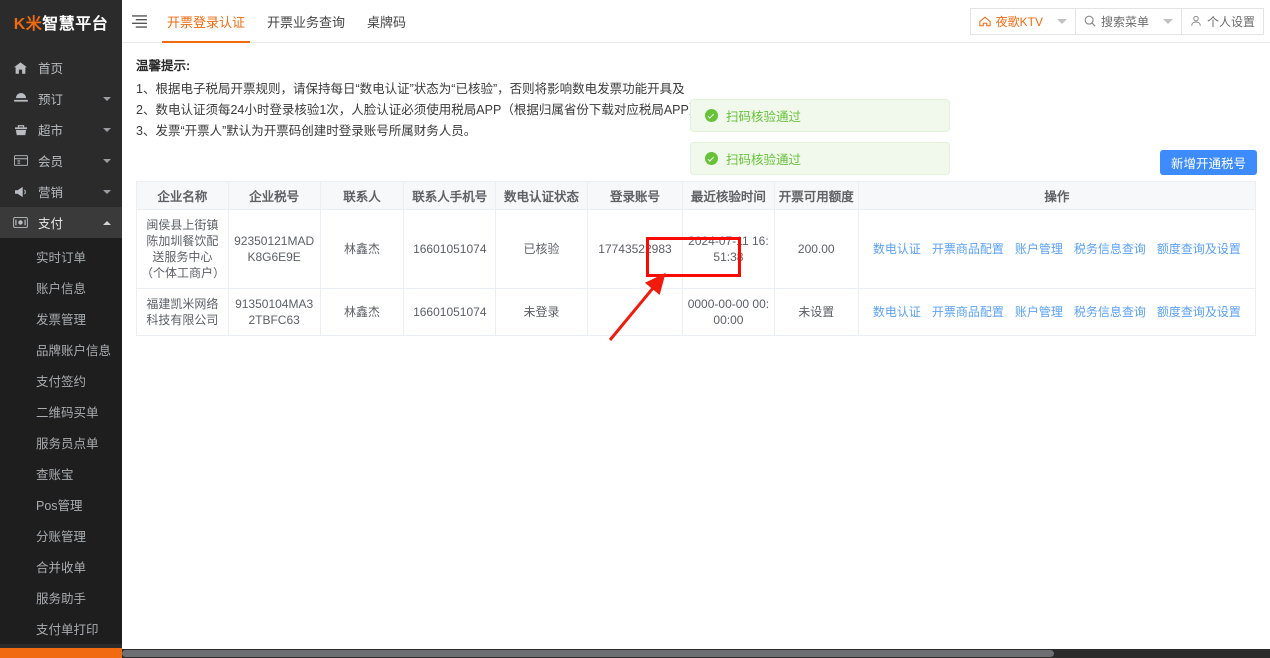 The image size is (1270, 658). What do you see at coordinates (541, 195) in the screenshot?
I see `column-header-auth-status: 数电认证状态` at bounding box center [541, 195].